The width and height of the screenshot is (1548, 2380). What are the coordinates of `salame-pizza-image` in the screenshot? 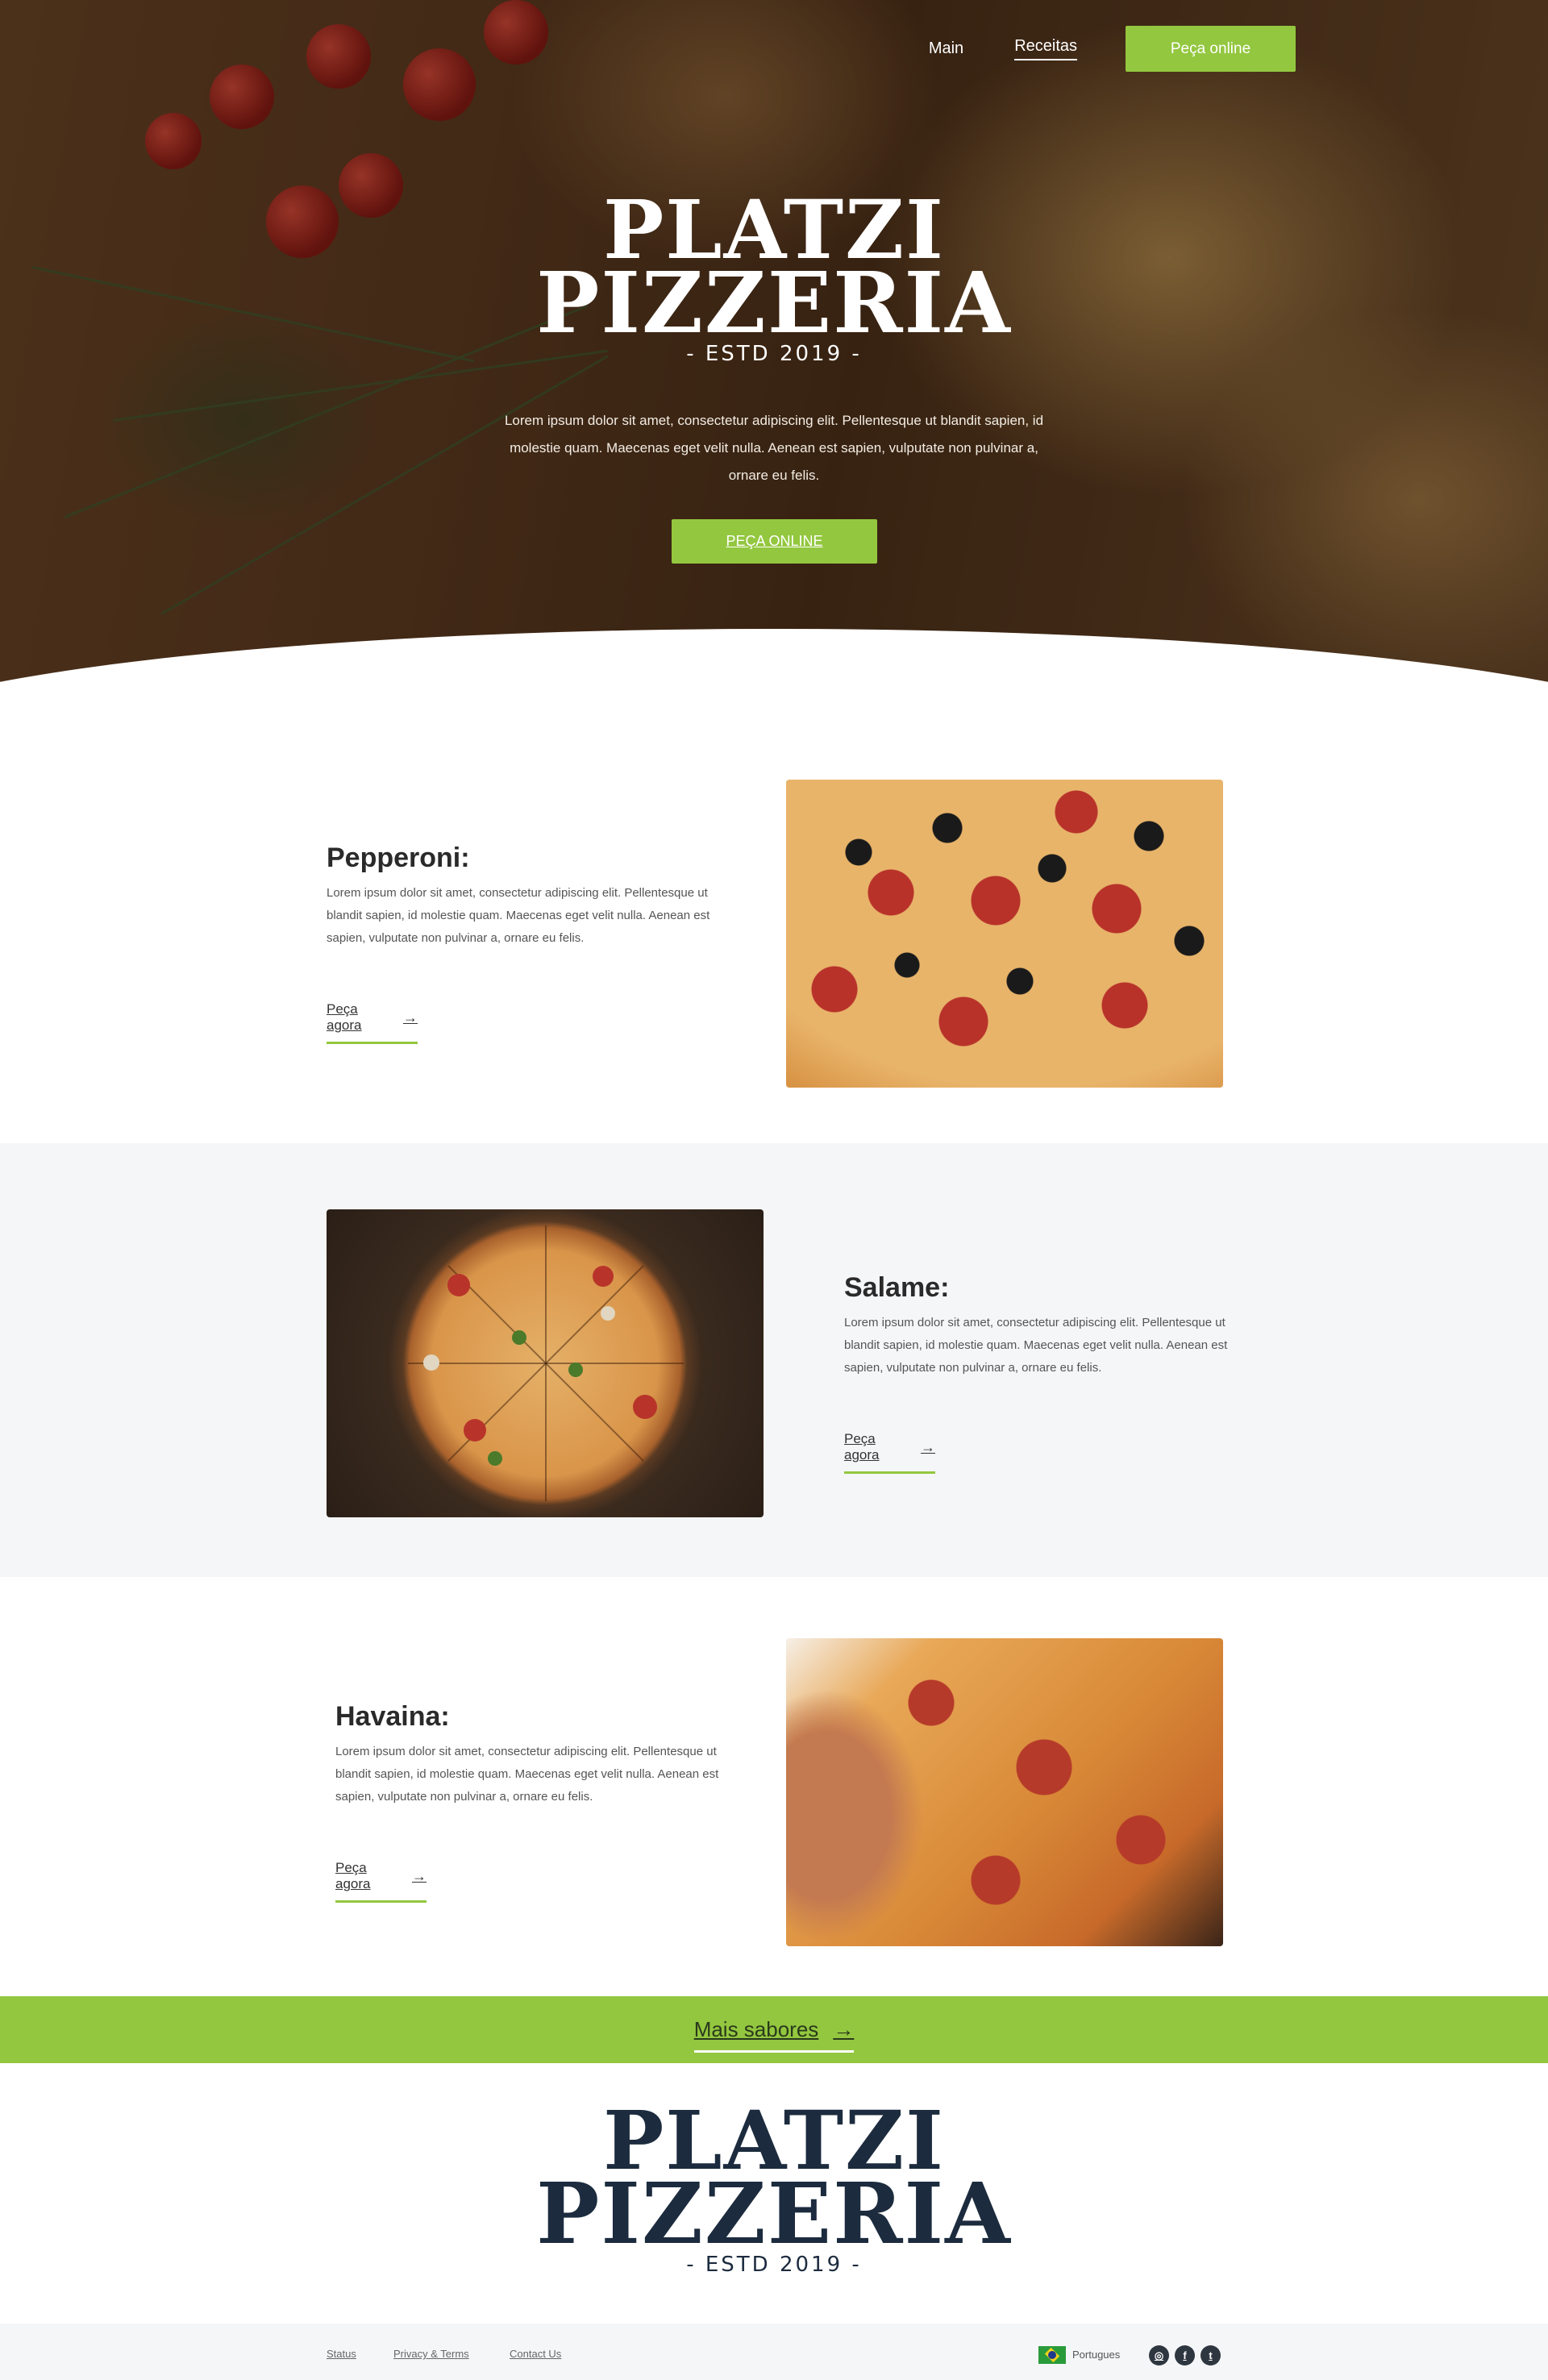 It's located at (545, 1363).